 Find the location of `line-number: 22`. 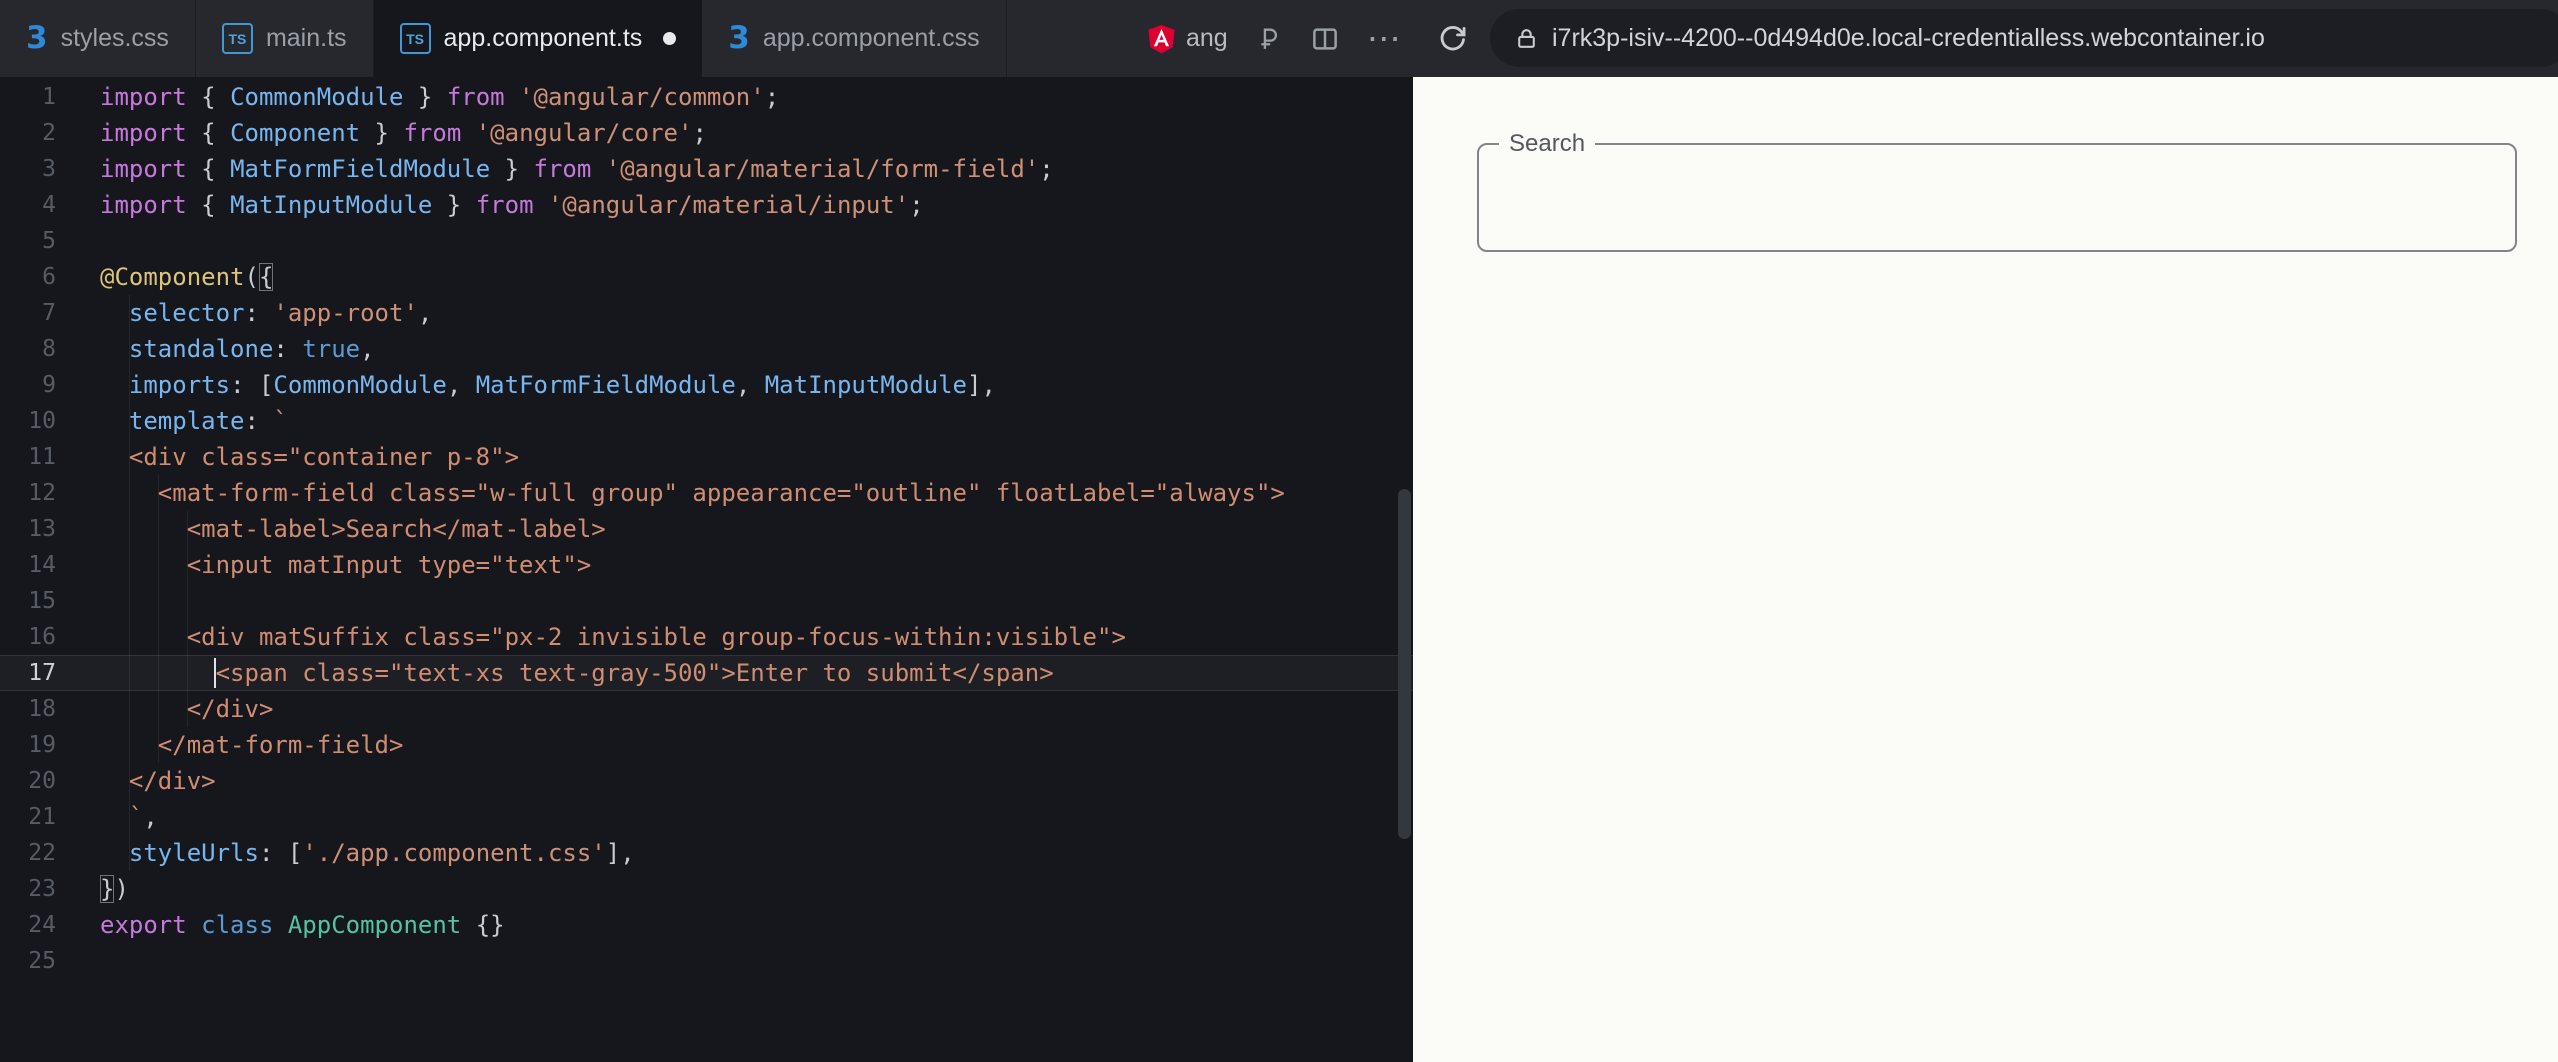

line-number: 22 is located at coordinates (42, 853).